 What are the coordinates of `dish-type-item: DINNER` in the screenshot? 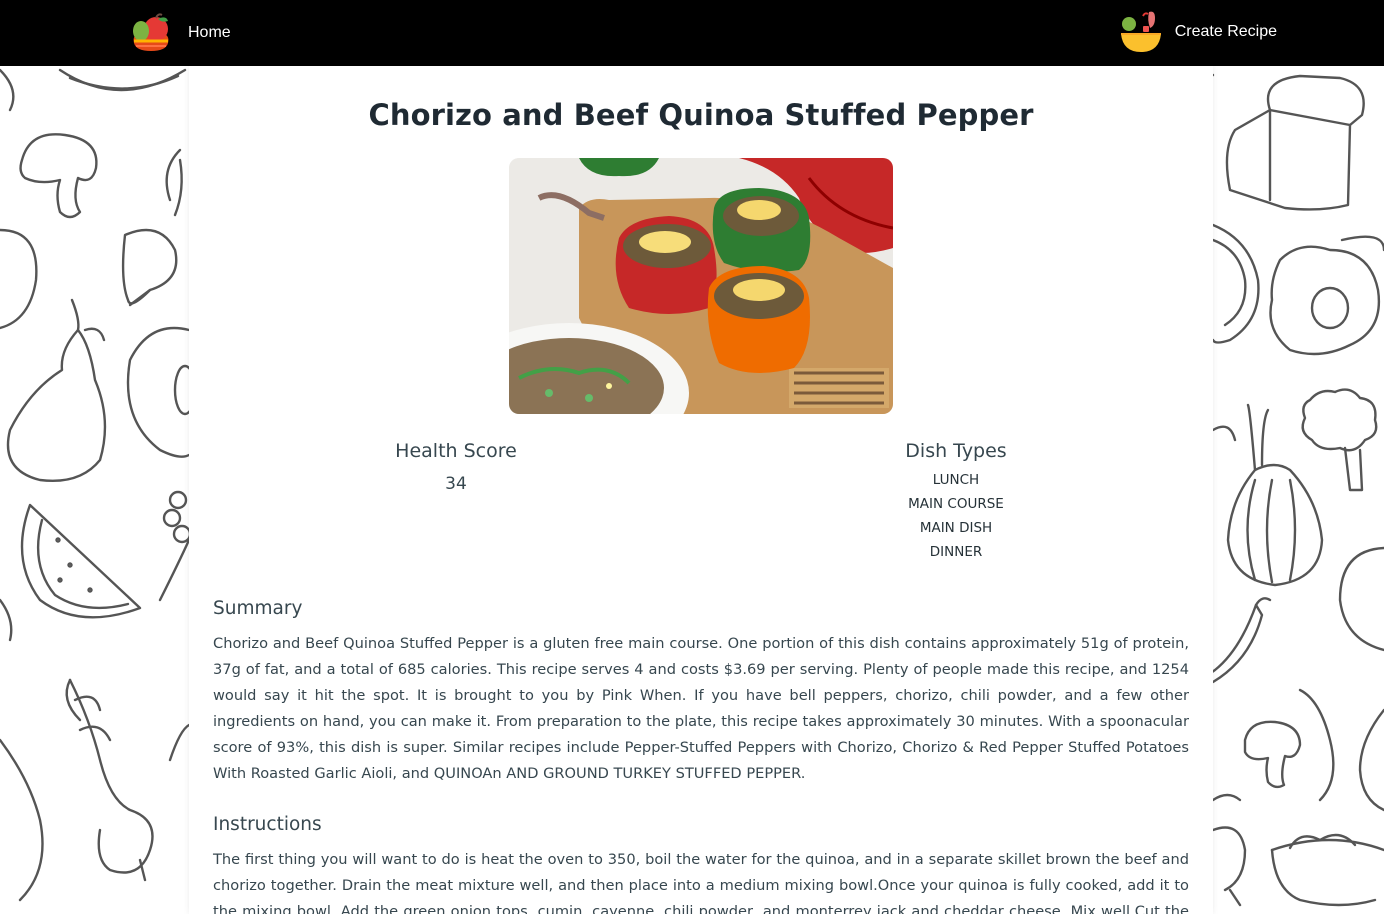 It's located at (956, 552).